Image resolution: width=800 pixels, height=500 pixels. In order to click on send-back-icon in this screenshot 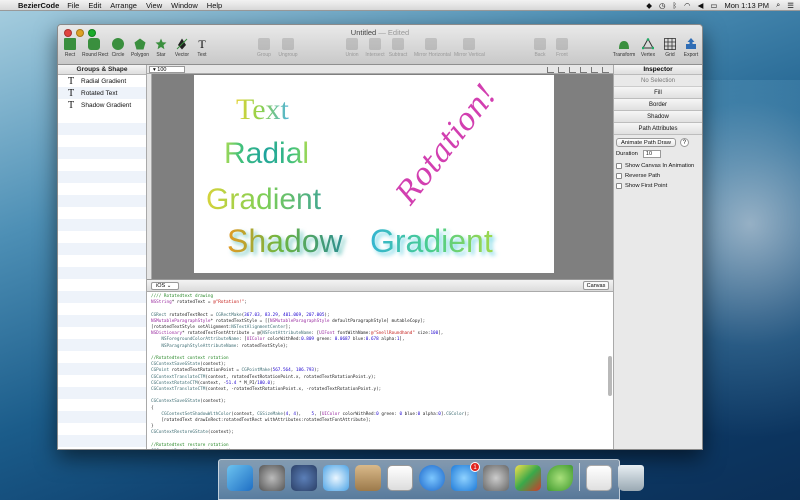, I will do `click(540, 44)`.